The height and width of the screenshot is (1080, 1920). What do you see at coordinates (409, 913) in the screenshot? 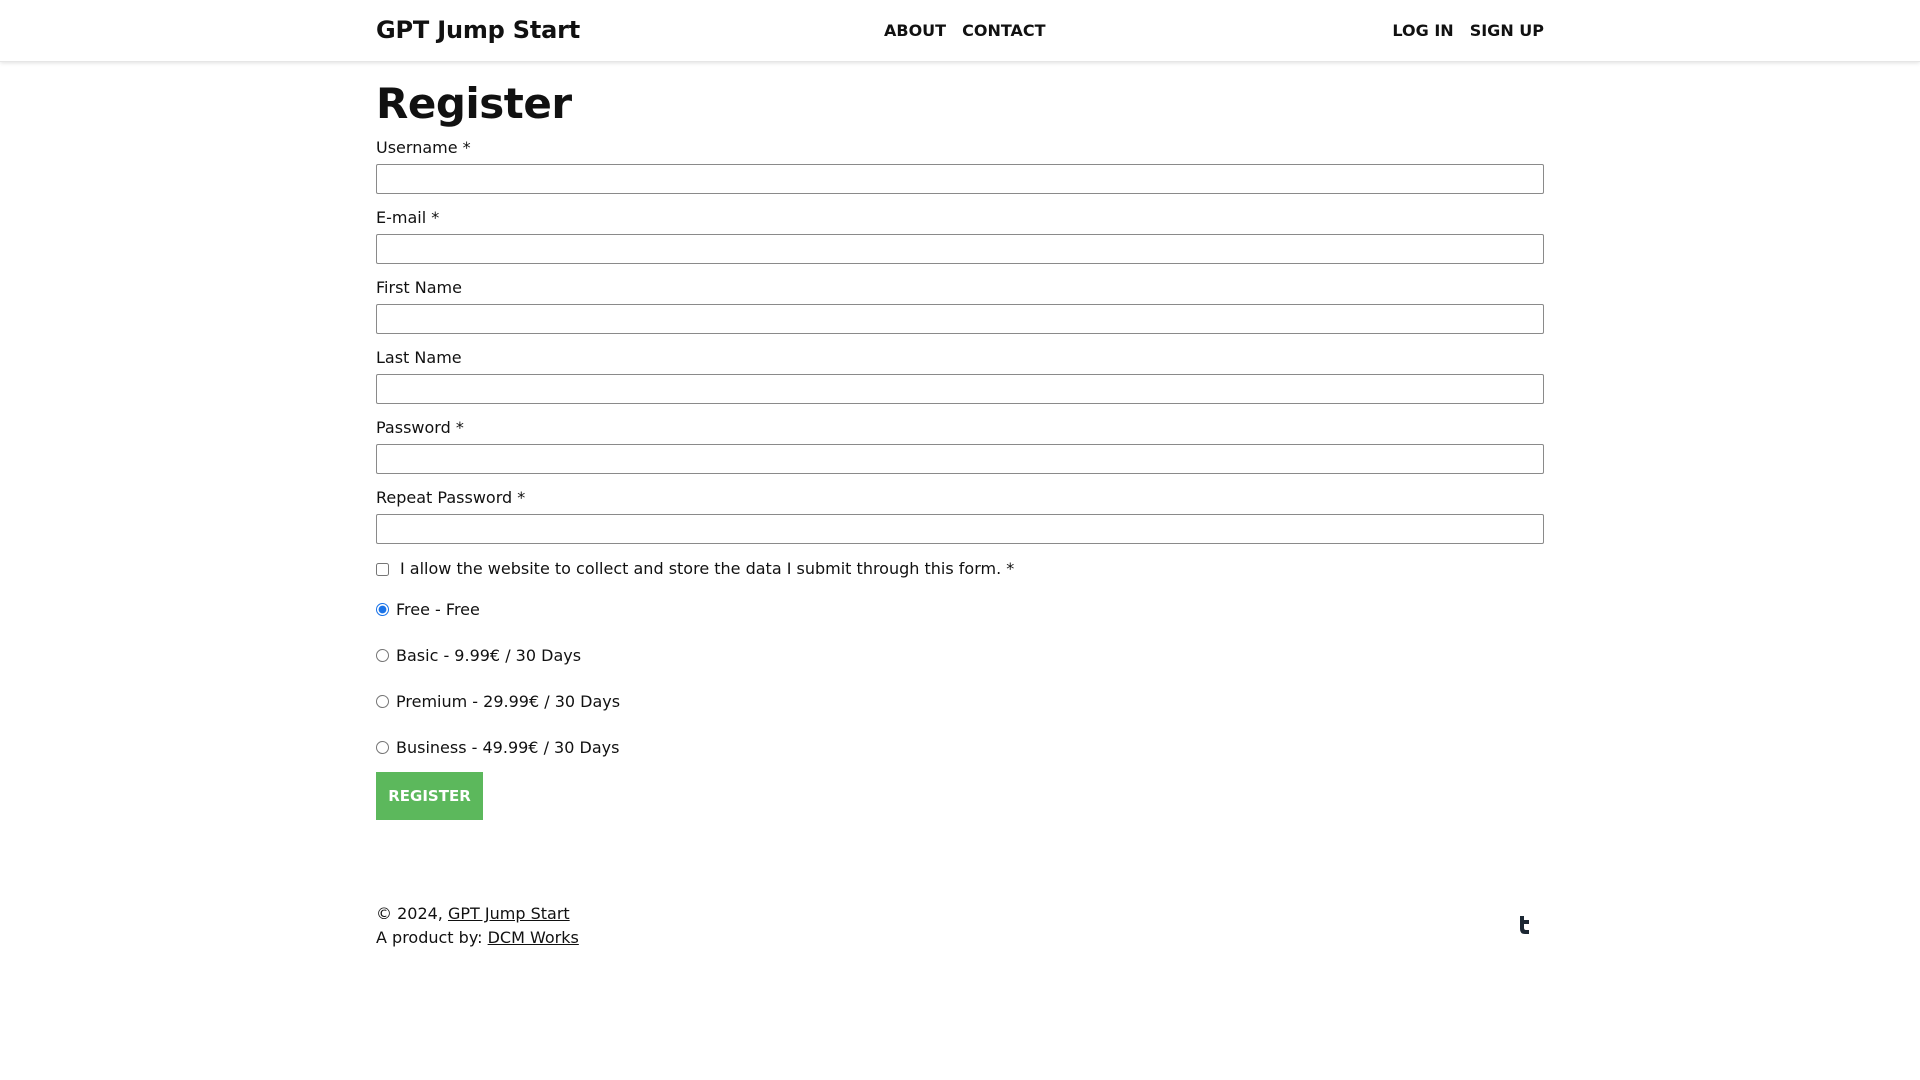
I see `copyright-text: © 2024,` at bounding box center [409, 913].